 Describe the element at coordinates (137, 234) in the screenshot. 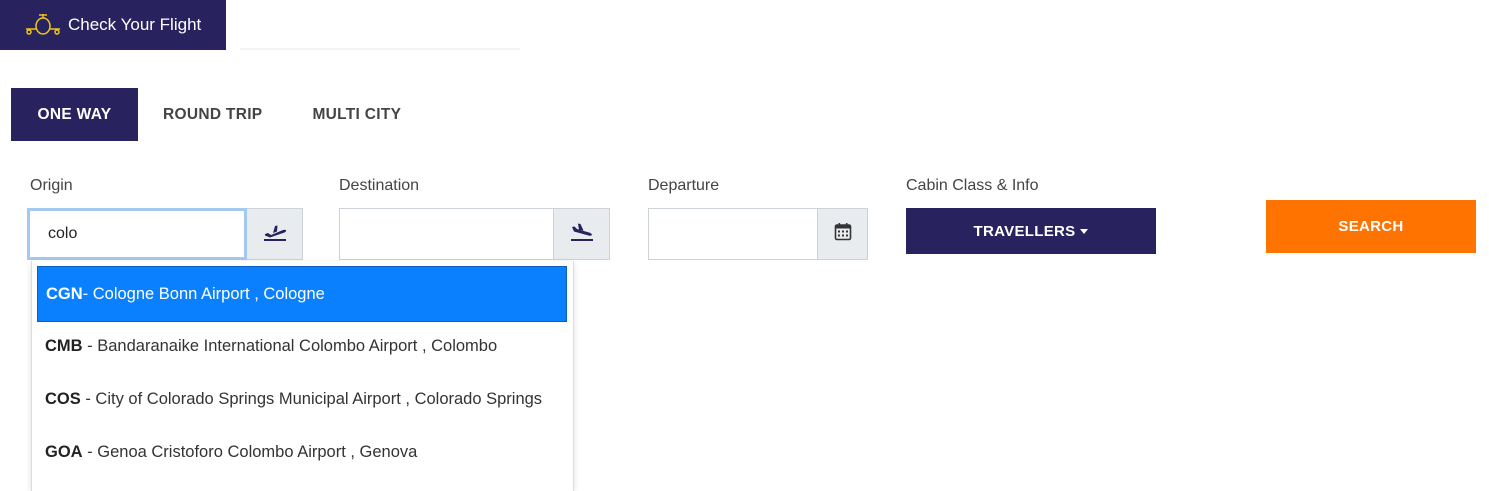

I see `origin-input` at that location.